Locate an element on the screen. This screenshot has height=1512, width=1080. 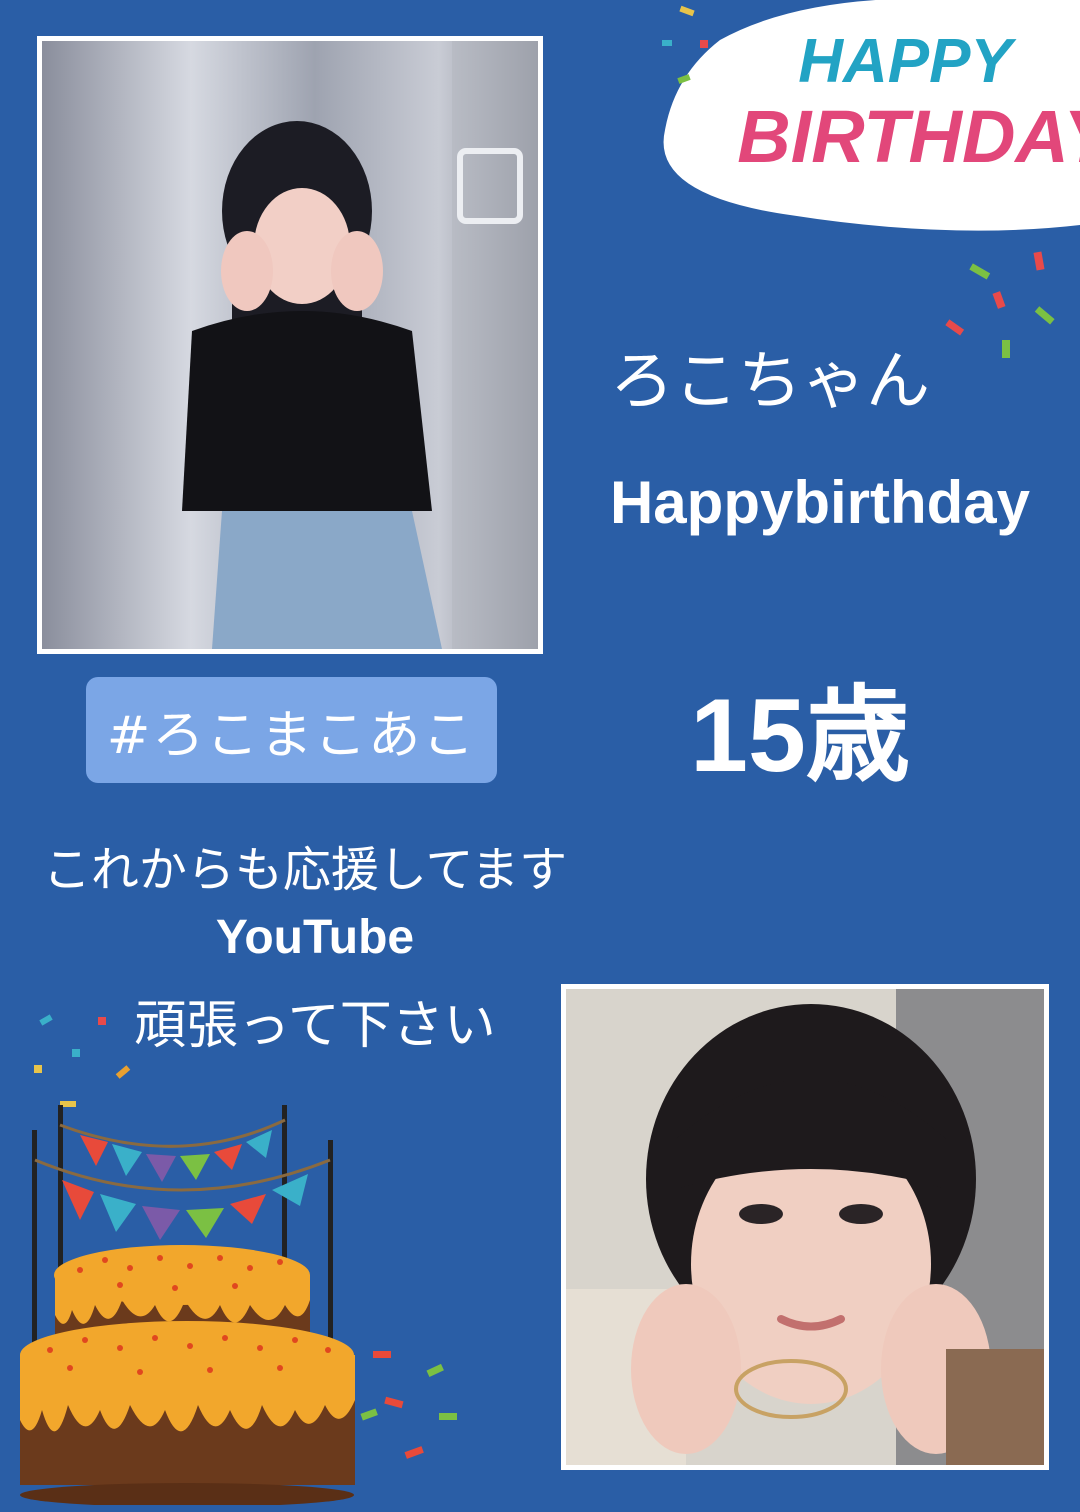
age-text: 15歳 is located at coordinates (800, 736).